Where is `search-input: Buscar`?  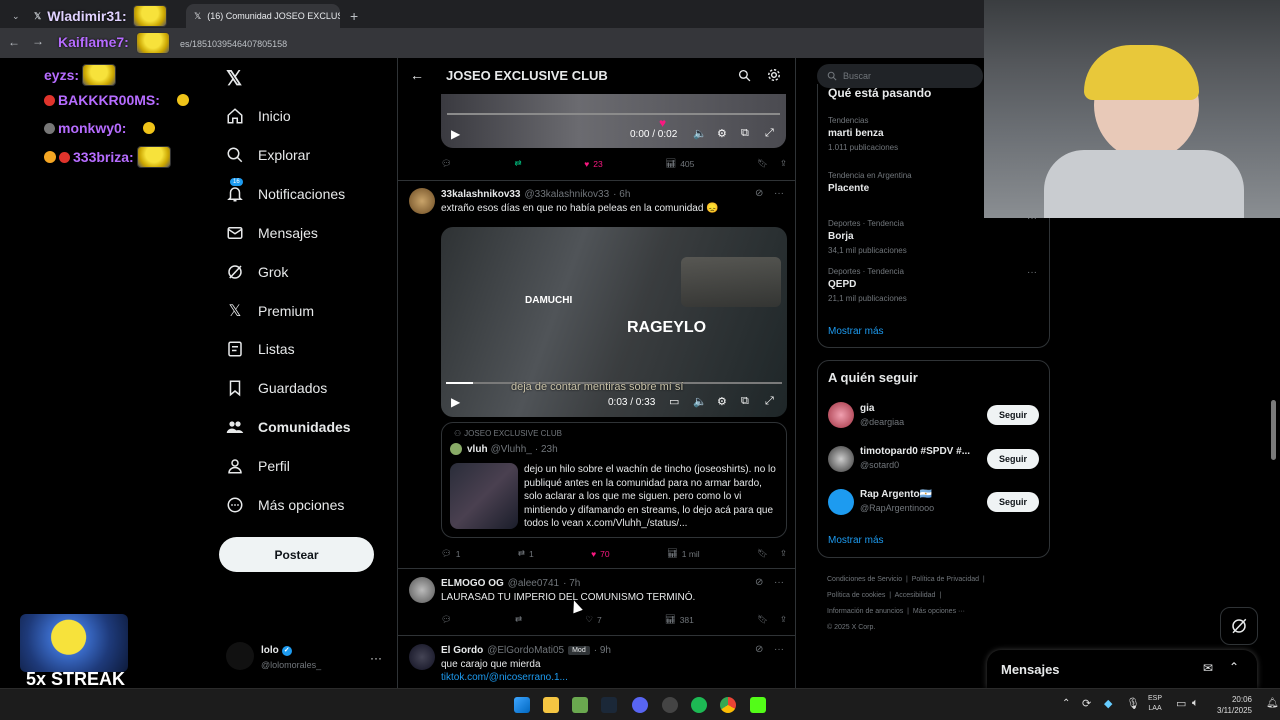 search-input: Buscar is located at coordinates (857, 76).